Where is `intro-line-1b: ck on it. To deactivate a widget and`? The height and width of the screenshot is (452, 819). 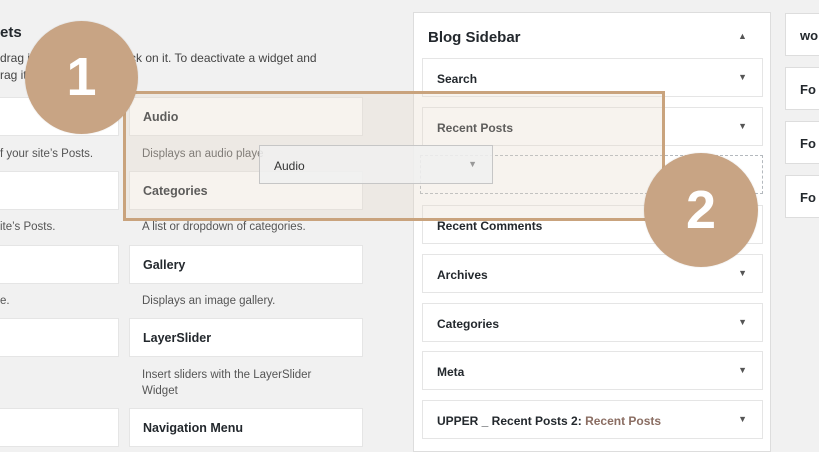
intro-line-1b: ck on it. To deactivate a widget and is located at coordinates (223, 58).